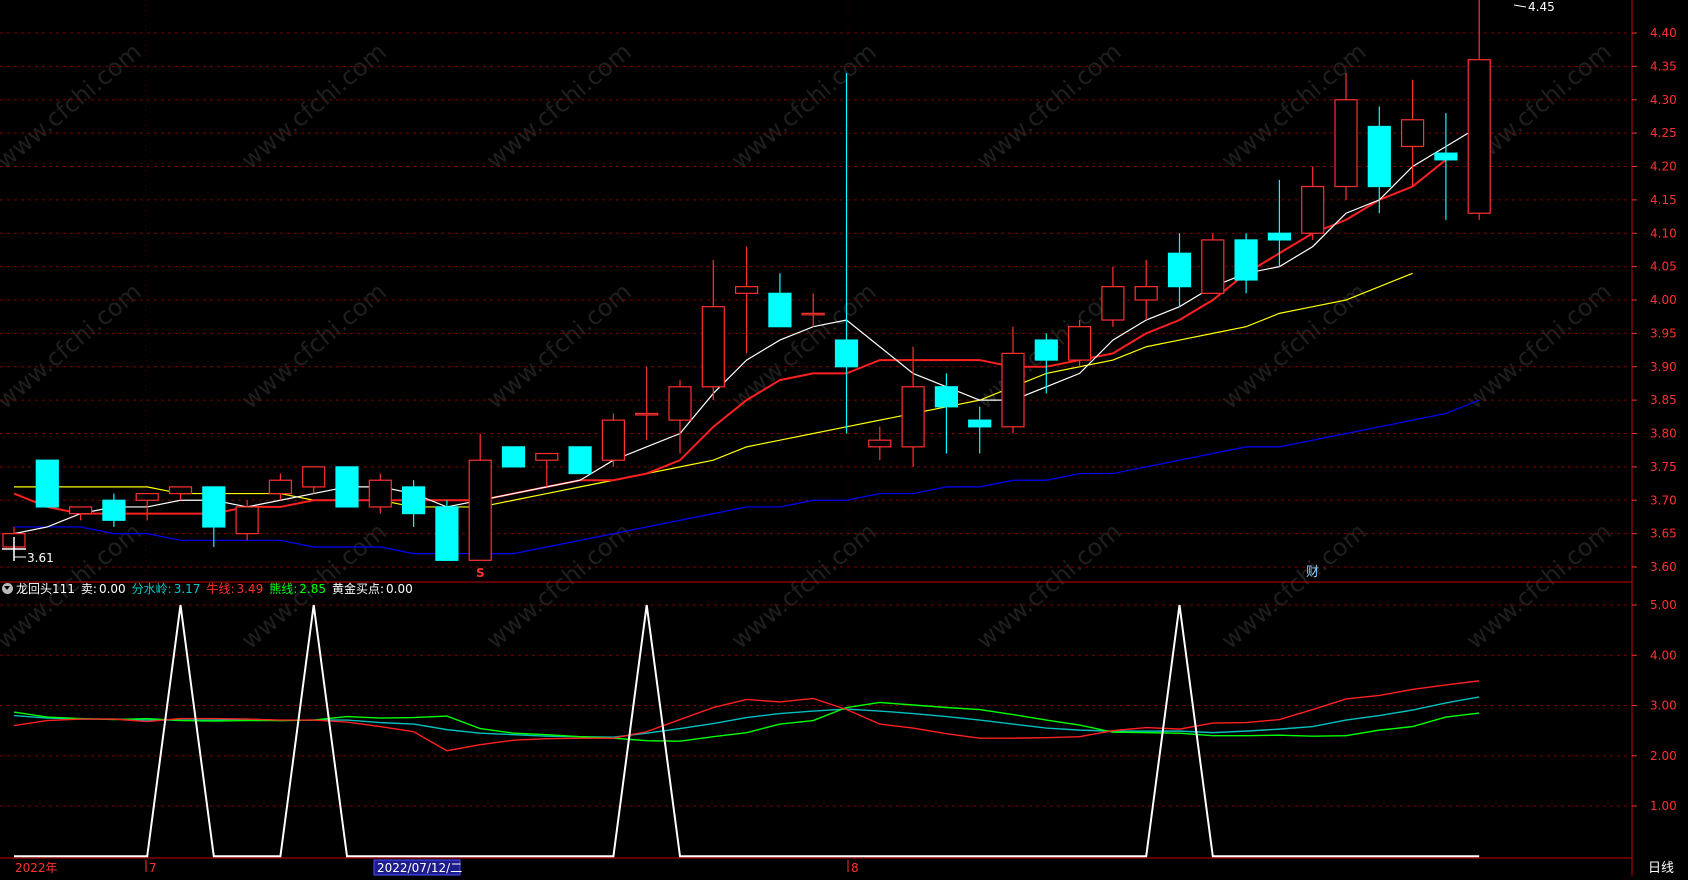  Describe the element at coordinates (1663, 167) in the screenshot. I see `price-tick-label: 4.20` at that location.